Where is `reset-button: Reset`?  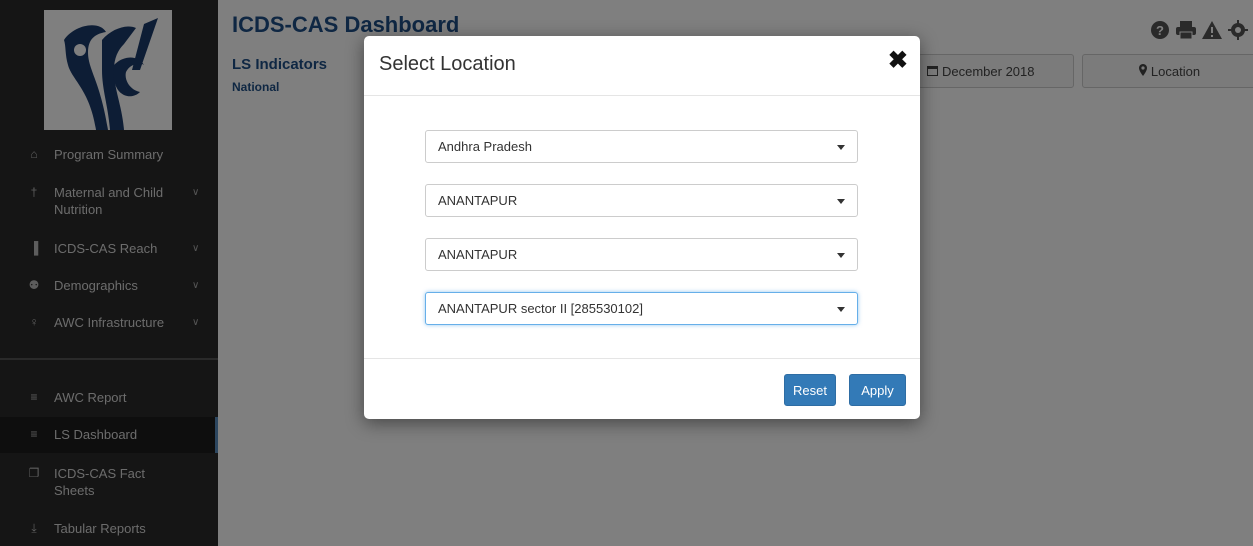
reset-button: Reset is located at coordinates (810, 390).